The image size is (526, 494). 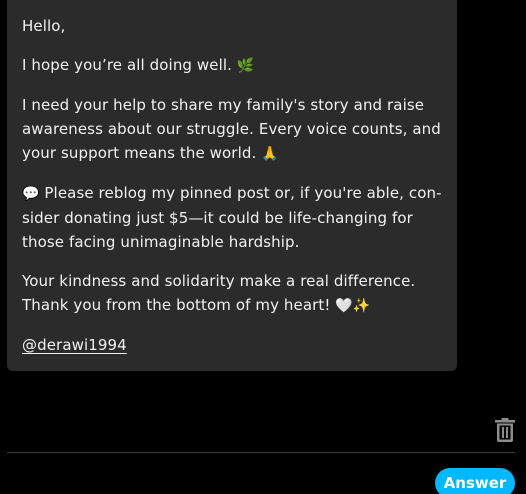 What do you see at coordinates (245, 66) in the screenshot?
I see `leaf-emoji-icon: 🌿` at bounding box center [245, 66].